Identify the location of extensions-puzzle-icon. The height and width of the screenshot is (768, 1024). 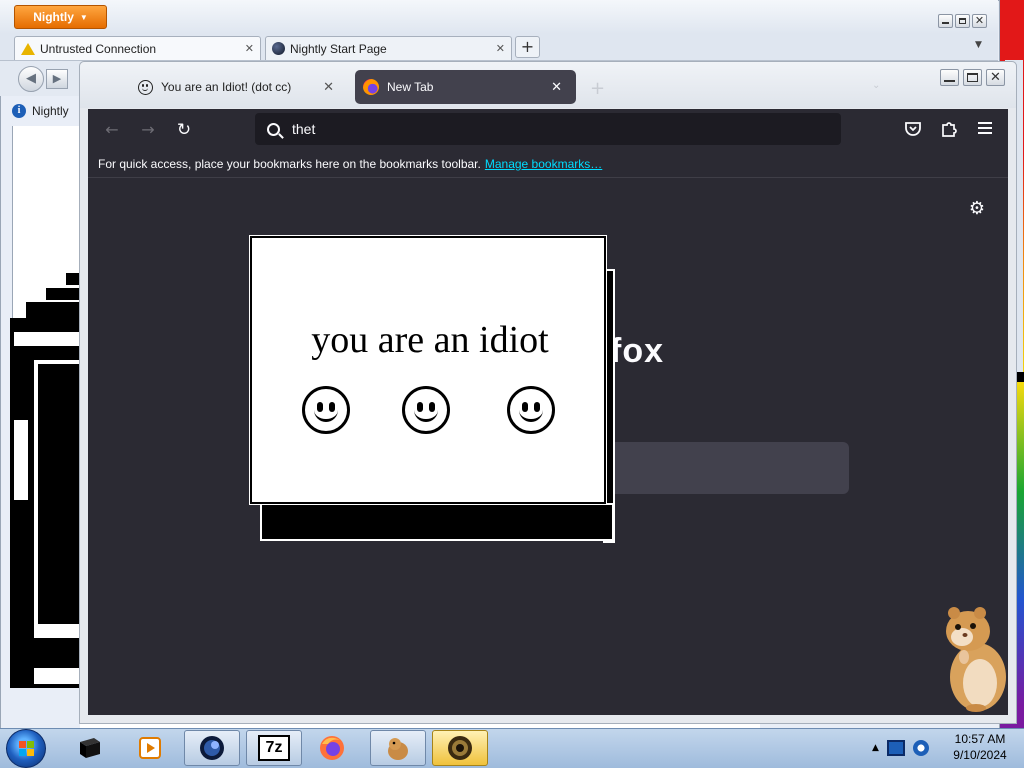
(949, 128).